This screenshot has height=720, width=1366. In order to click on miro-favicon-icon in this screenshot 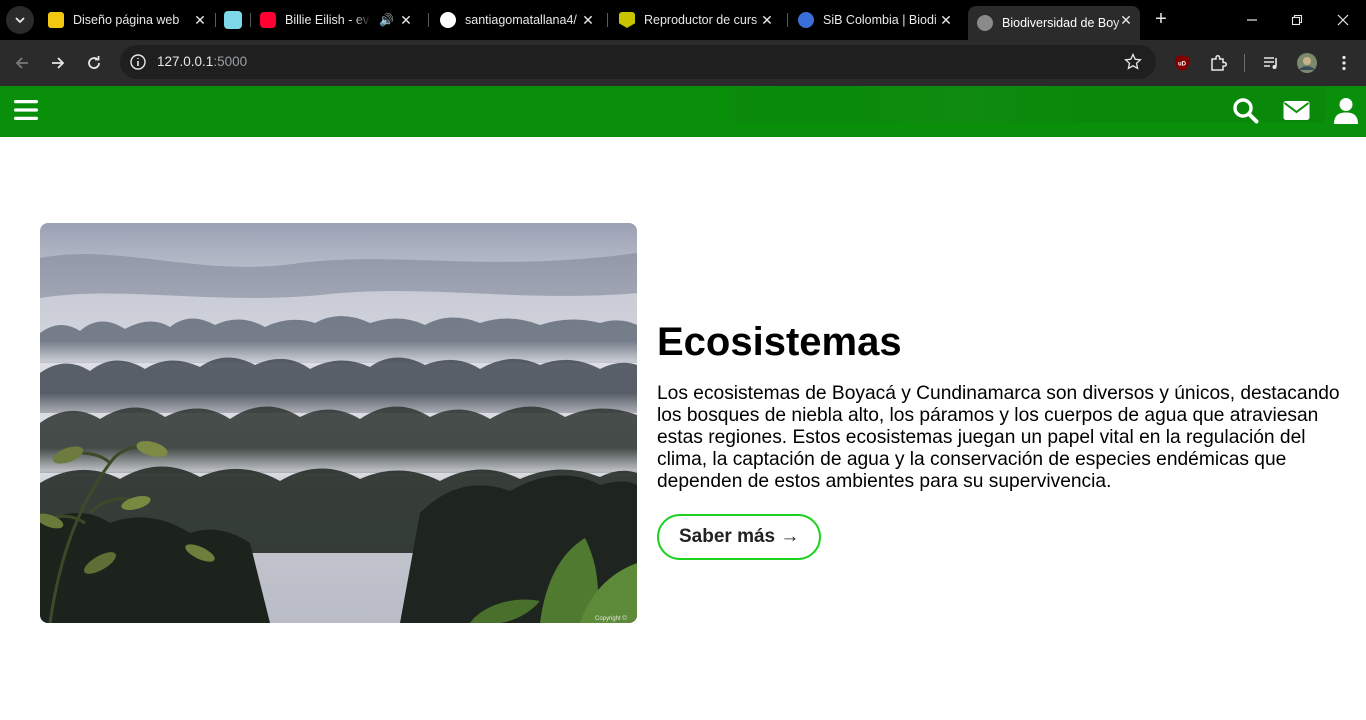, I will do `click(56, 20)`.